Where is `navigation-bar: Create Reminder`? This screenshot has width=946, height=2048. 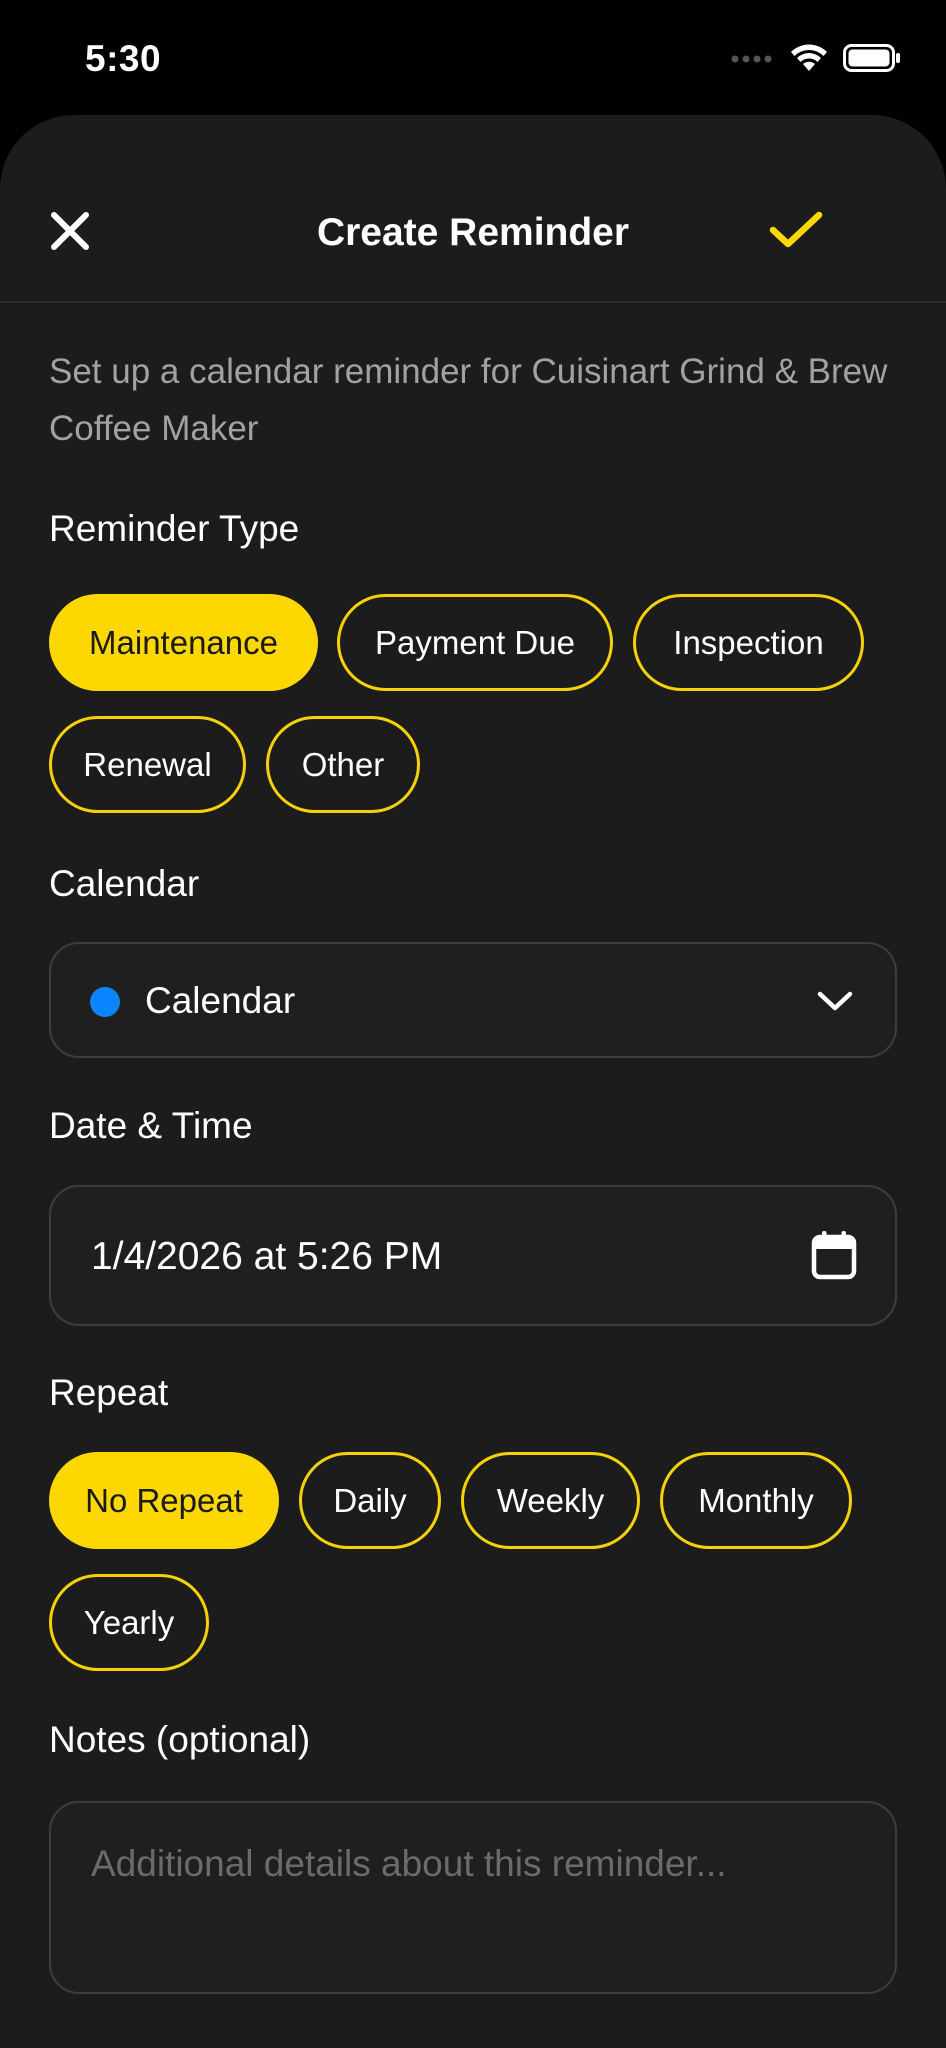
navigation-bar: Create Reminder is located at coordinates (473, 209).